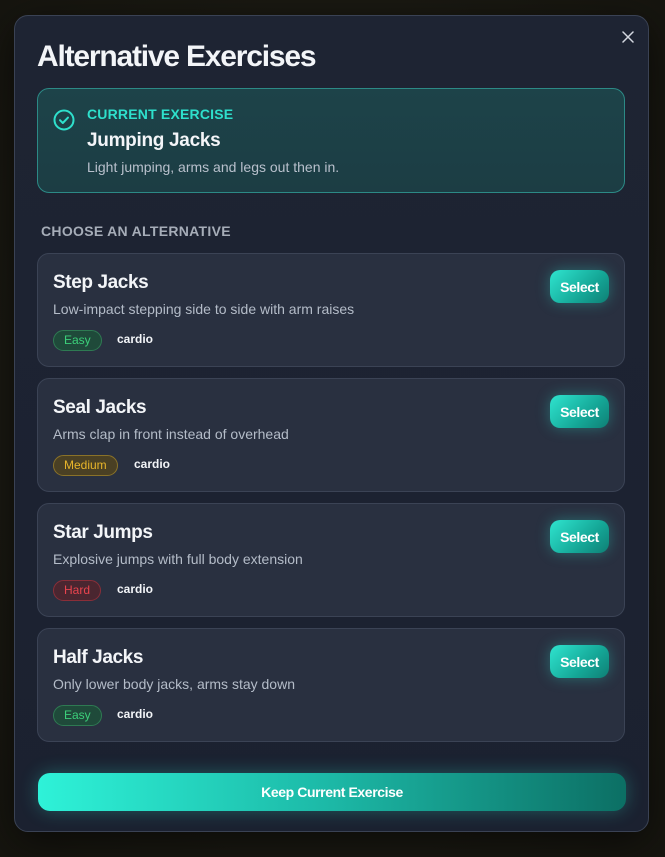 The width and height of the screenshot is (665, 857). I want to click on close-button, so click(628, 37).